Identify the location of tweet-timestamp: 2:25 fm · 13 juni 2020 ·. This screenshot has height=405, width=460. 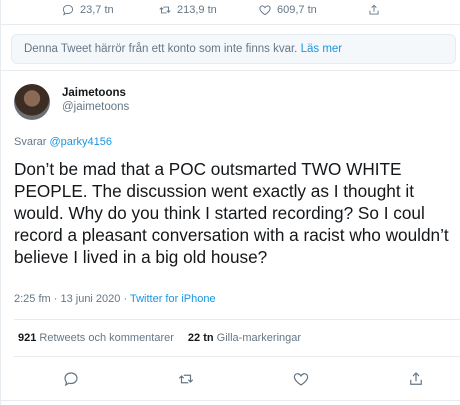
(70, 299).